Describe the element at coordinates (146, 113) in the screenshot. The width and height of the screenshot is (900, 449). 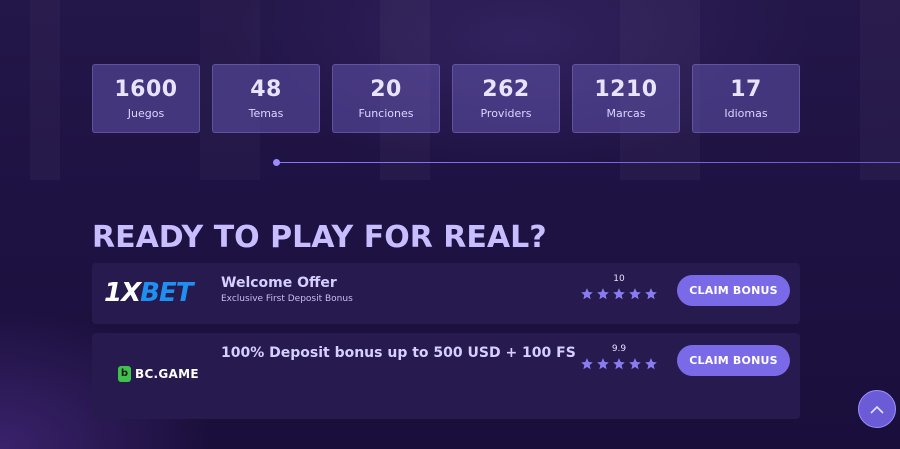
I see `stat-label: Juegos` at that location.